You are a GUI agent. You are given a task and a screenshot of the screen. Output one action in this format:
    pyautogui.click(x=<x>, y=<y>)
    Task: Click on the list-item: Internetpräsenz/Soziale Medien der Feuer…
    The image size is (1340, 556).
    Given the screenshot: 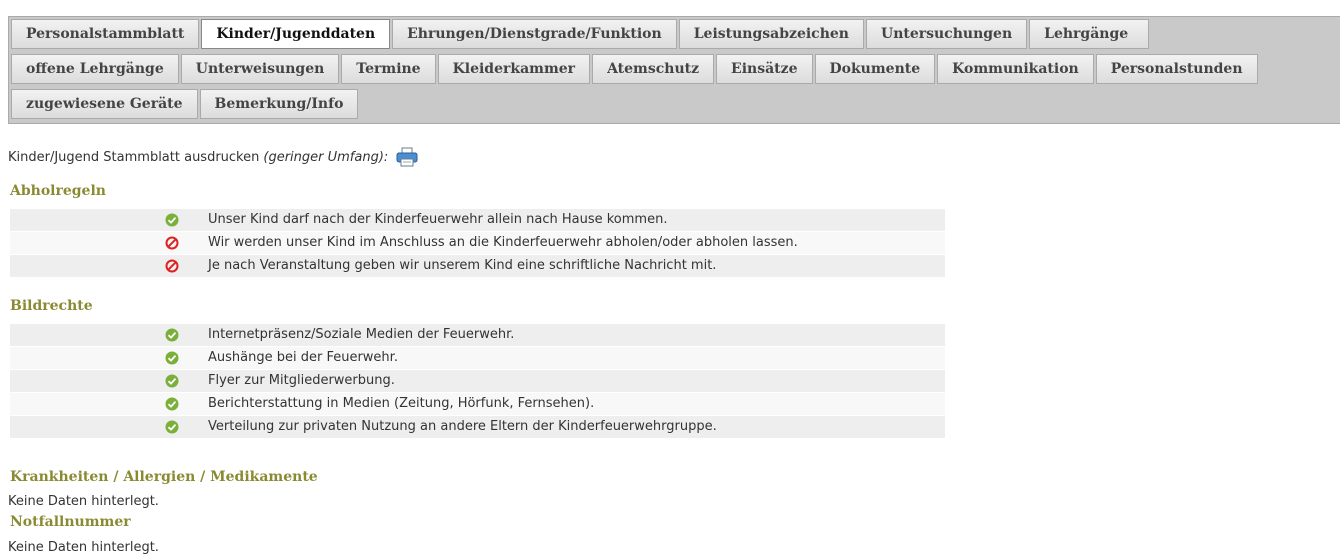 What is the action you would take?
    pyautogui.click(x=477, y=335)
    